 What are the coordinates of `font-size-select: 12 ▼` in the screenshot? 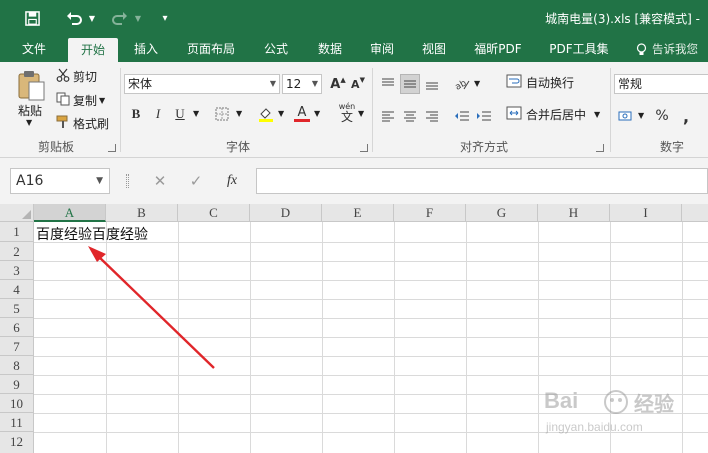 It's located at (302, 84).